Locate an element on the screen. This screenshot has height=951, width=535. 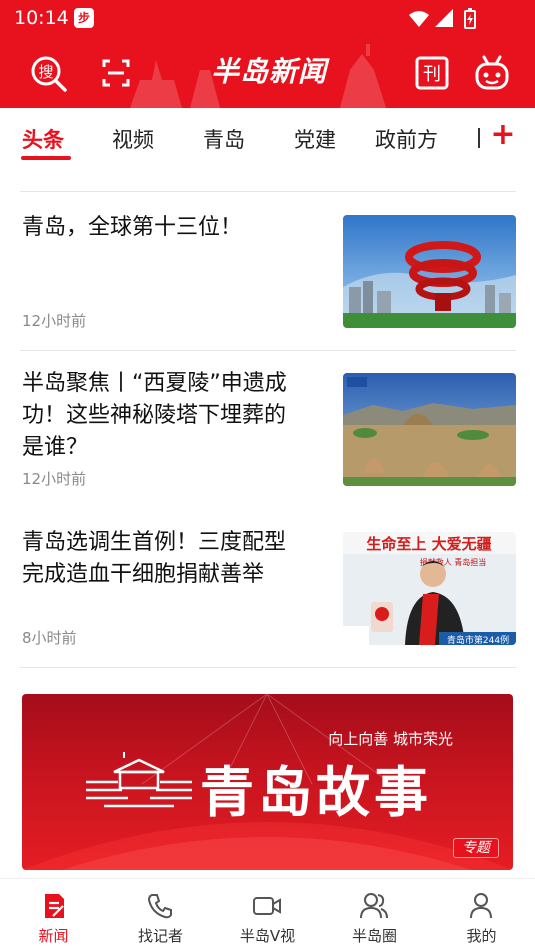
system-icons is located at coordinates (442, 18).